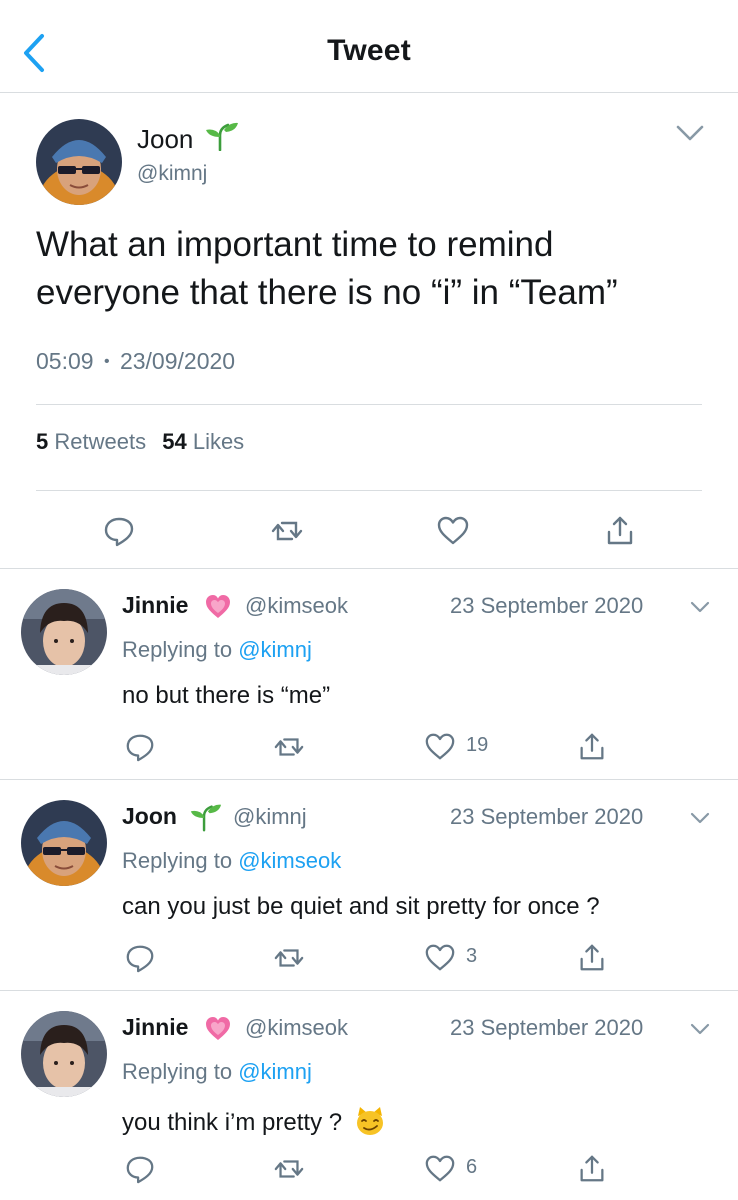  What do you see at coordinates (232, 1122) in the screenshot?
I see `reply-text-body: you think i’m pretty ?` at bounding box center [232, 1122].